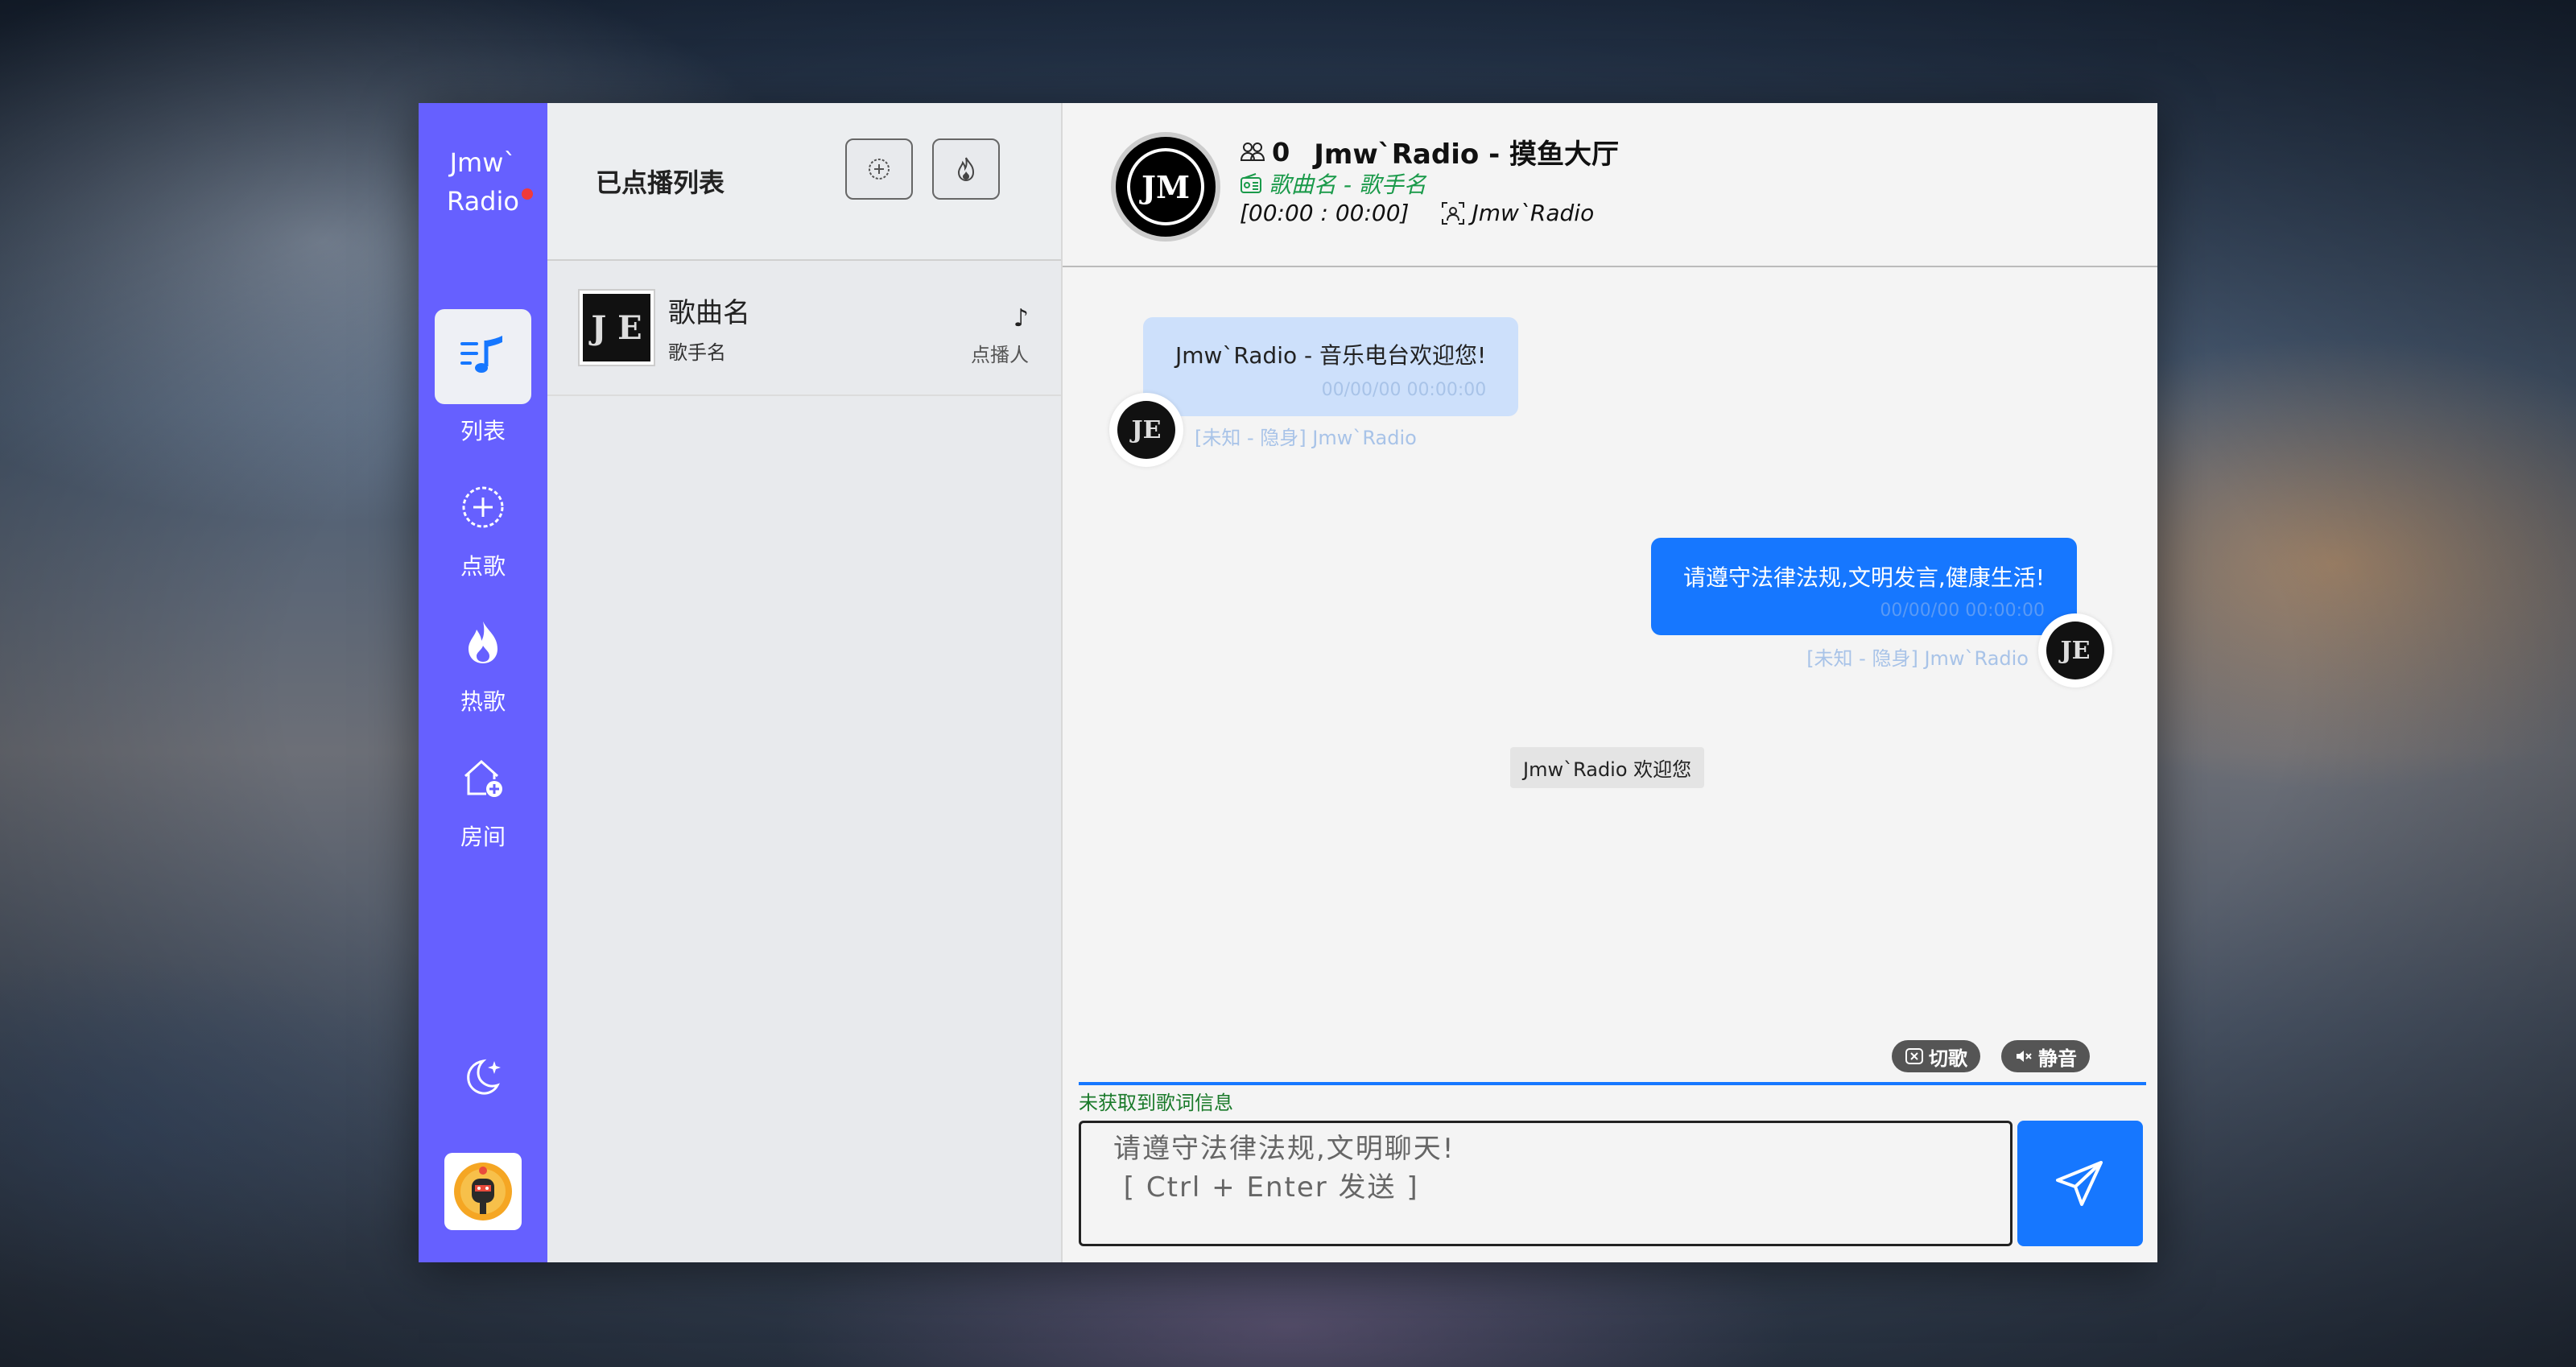 The image size is (2576, 1367). I want to click on message-bubble: Jmw`Radio - 音乐电台欢迎您! 00/00/00 00:00:00, so click(1331, 366).